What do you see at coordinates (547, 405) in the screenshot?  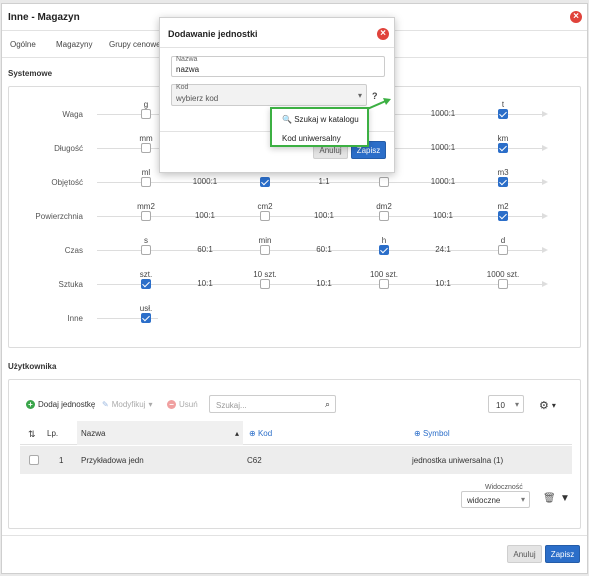 I see `settings-gear-icon: ⚙ ▾` at bounding box center [547, 405].